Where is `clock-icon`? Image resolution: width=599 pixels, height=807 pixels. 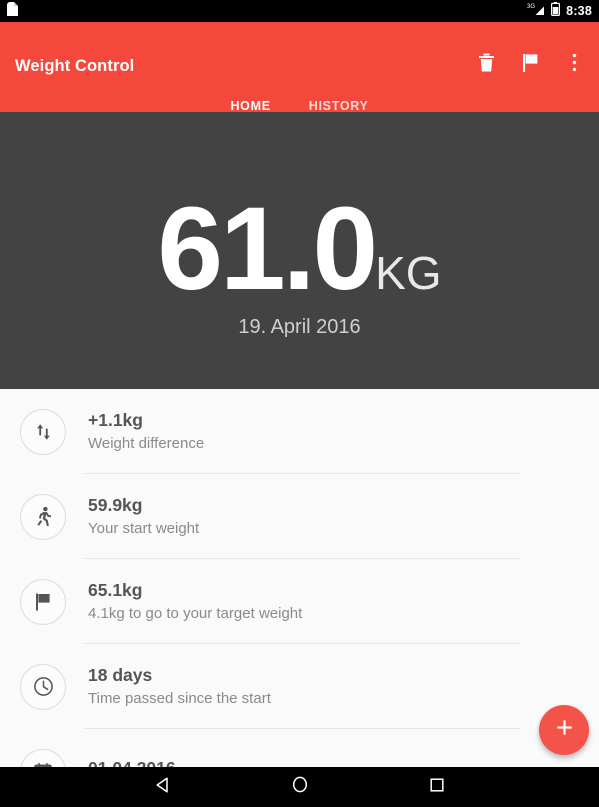
clock-icon is located at coordinates (43, 686).